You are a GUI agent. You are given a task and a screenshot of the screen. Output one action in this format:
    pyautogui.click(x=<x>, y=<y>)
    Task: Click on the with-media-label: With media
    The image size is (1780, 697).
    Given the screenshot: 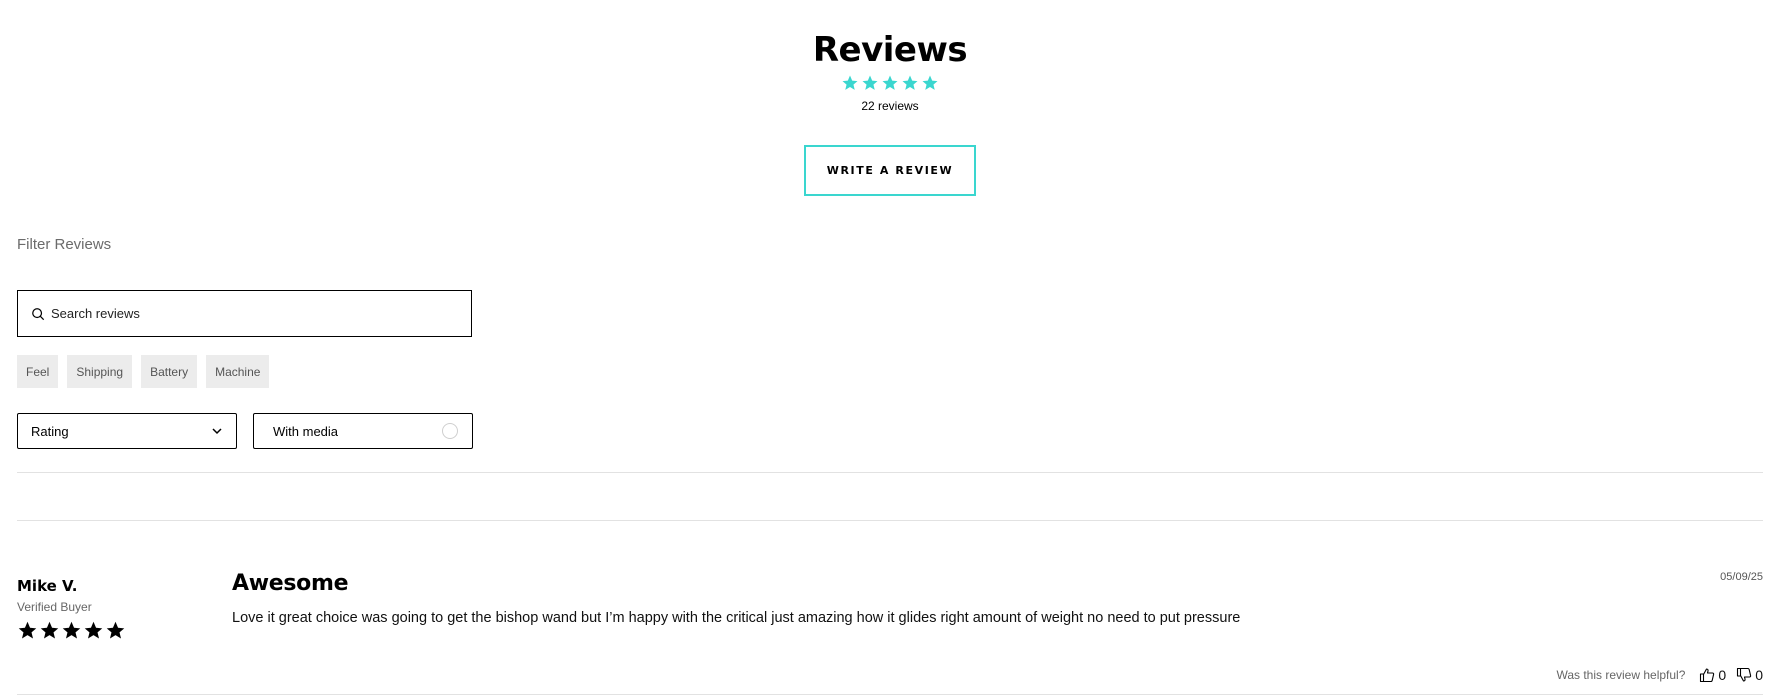 What is the action you would take?
    pyautogui.click(x=306, y=431)
    